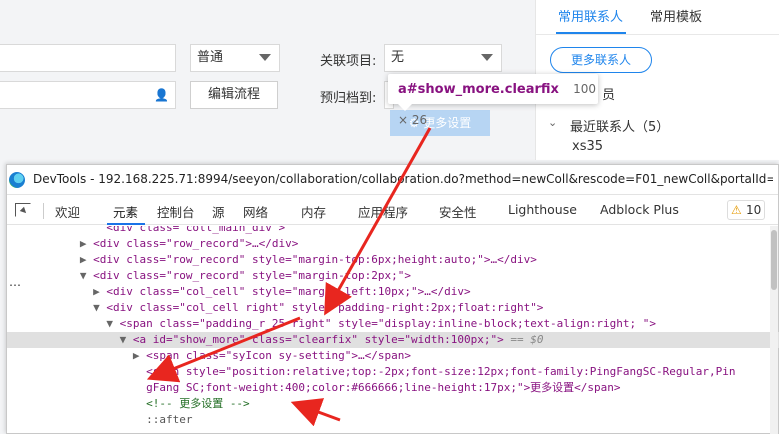  Describe the element at coordinates (609, 95) in the screenshot. I see `contact-group-partial: 员` at that location.